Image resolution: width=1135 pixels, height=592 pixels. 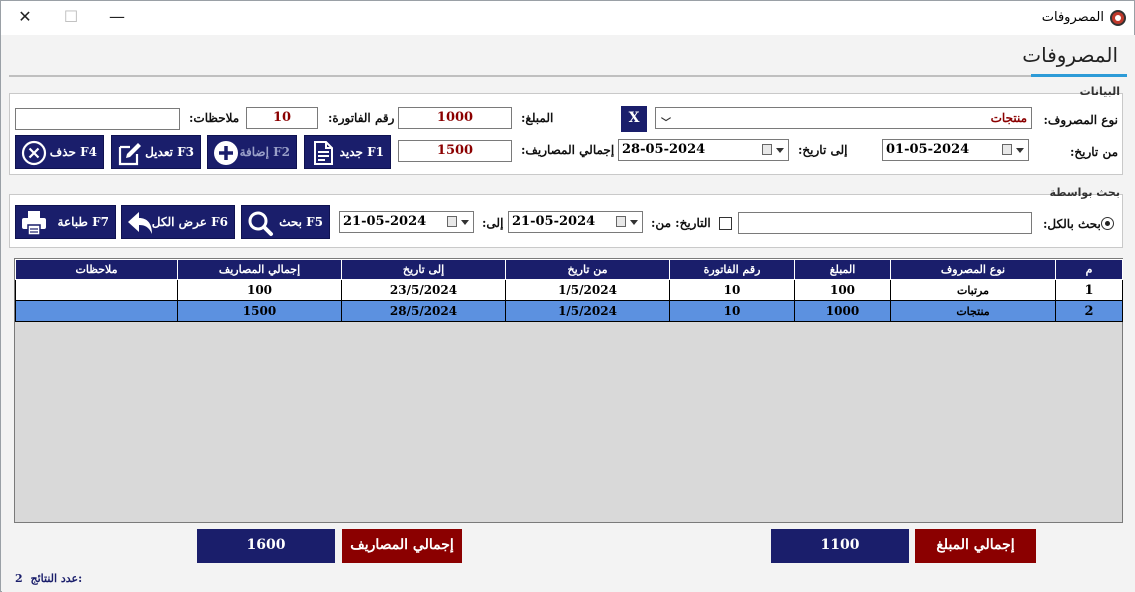 I want to click on edit-pencil-icon, so click(x=129, y=154).